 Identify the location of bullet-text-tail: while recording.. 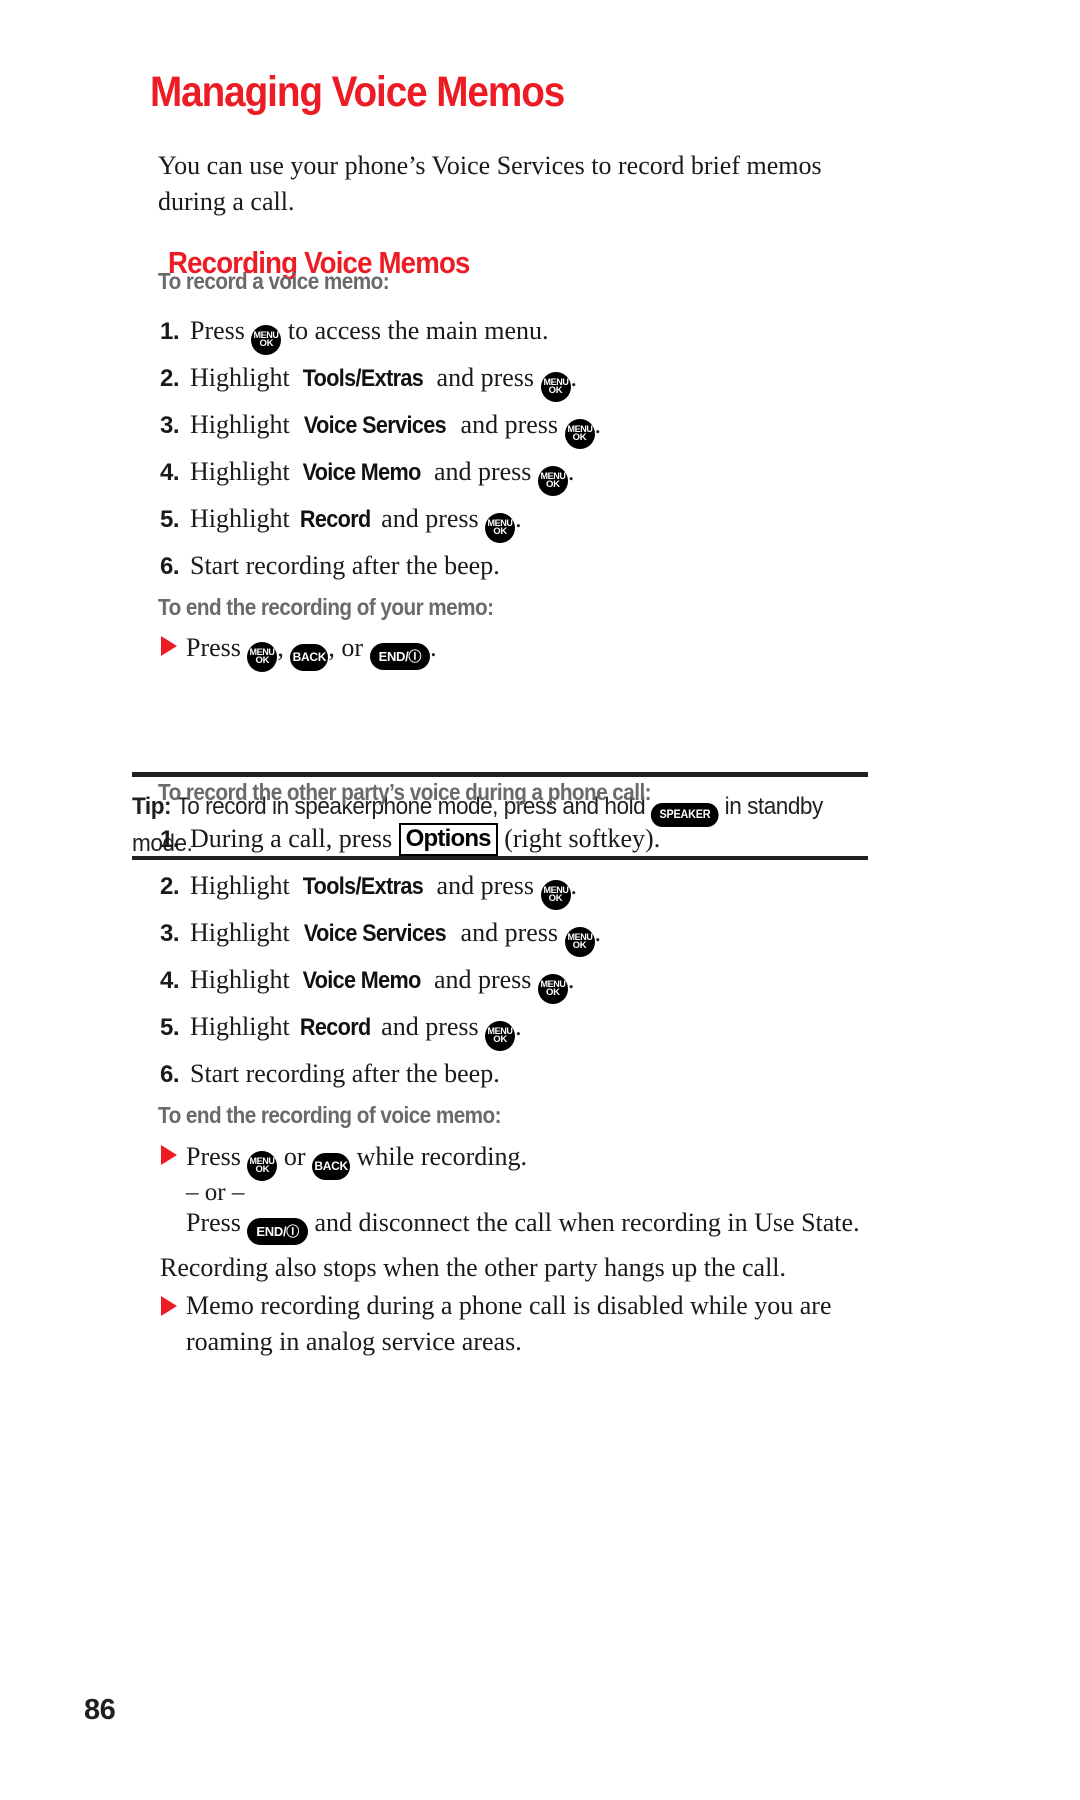
(441, 1156).